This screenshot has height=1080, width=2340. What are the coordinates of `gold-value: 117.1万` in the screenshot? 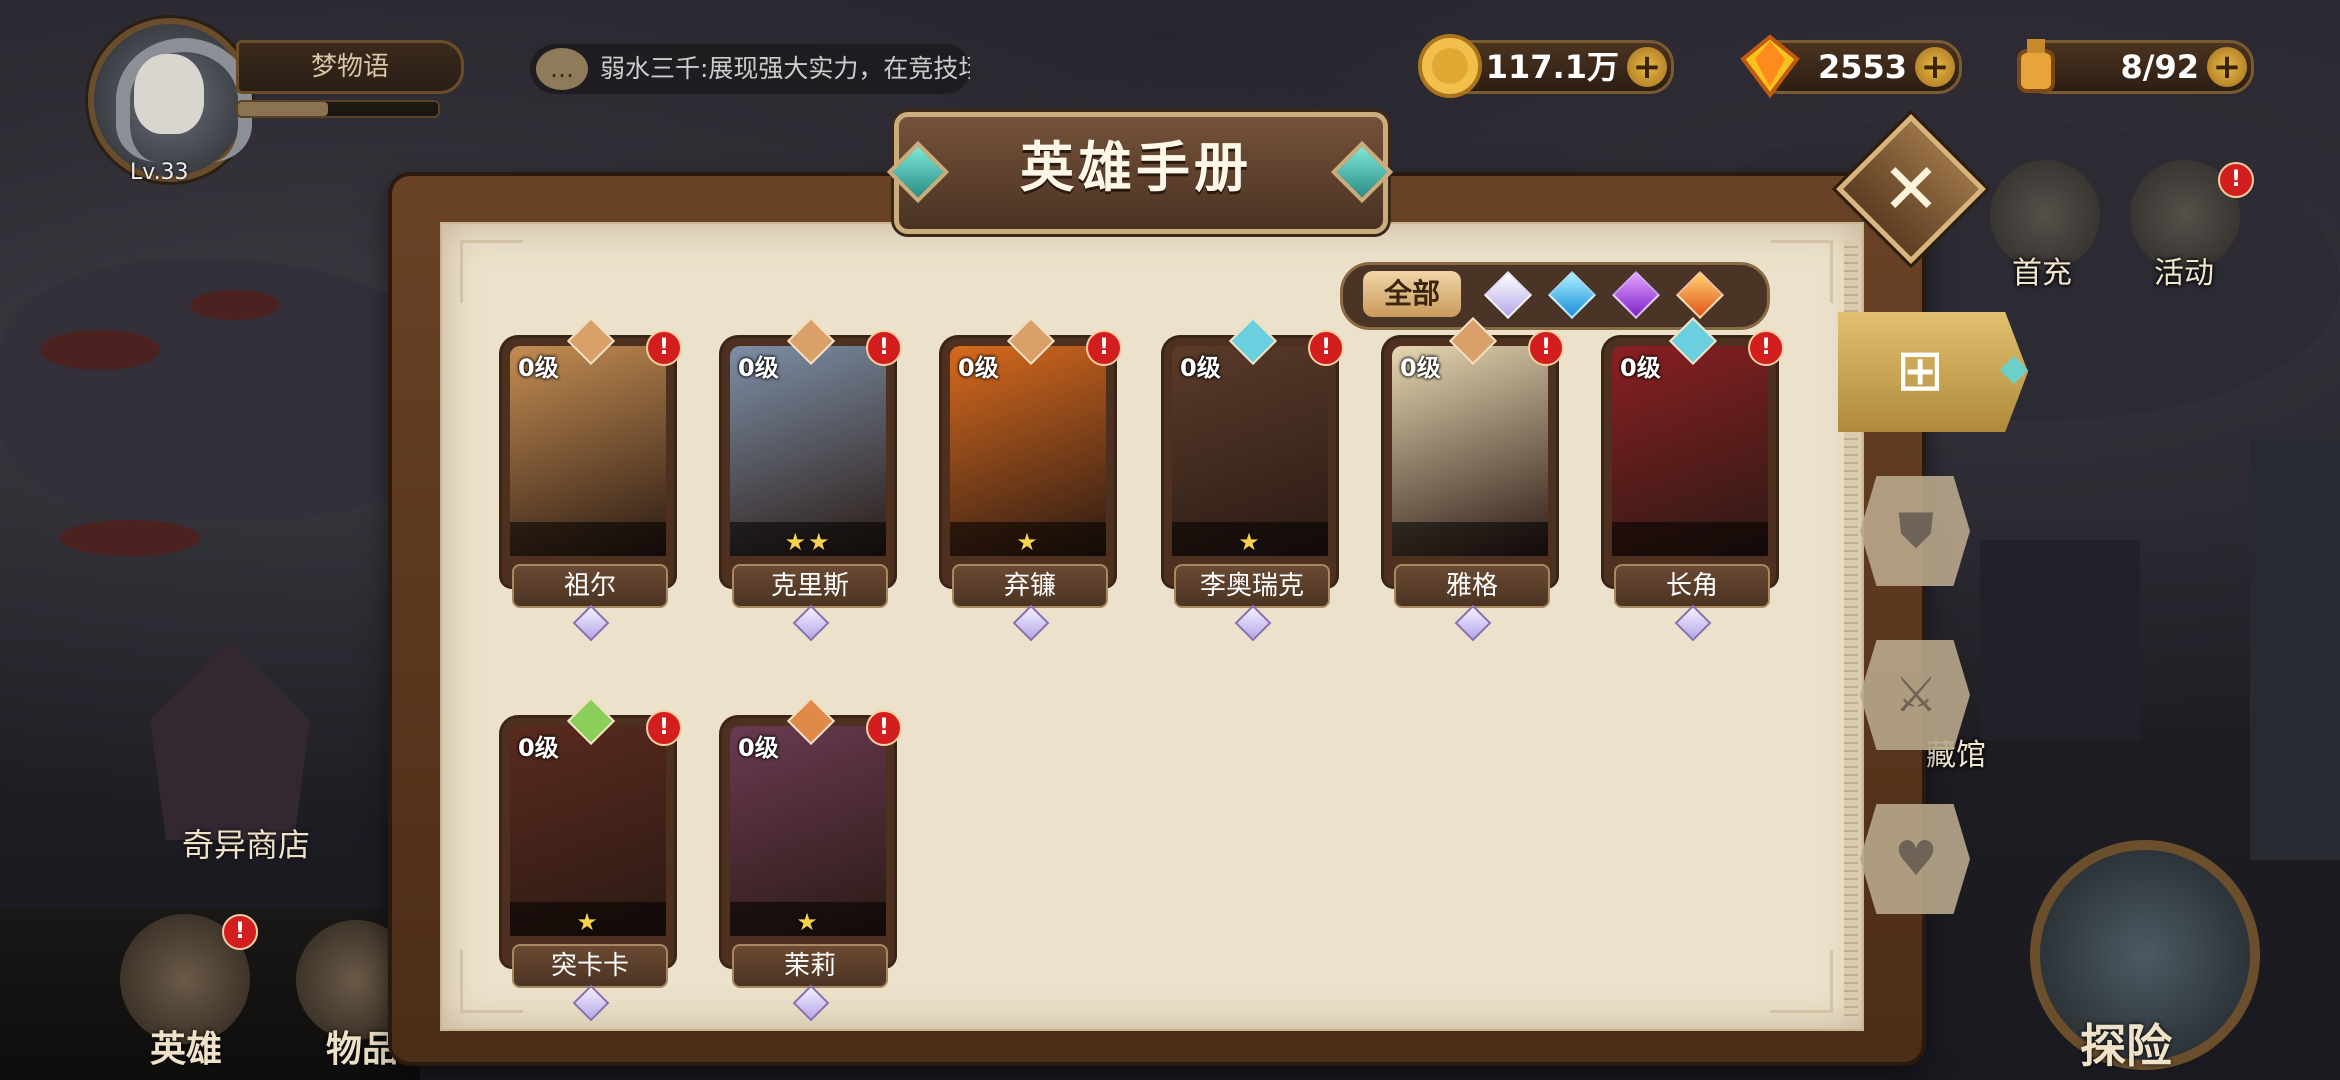 It's located at (1552, 67).